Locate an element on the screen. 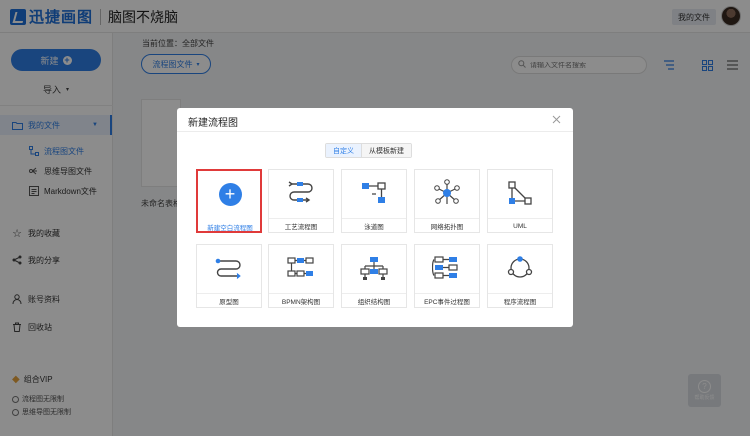 Image resolution: width=750 pixels, height=436 pixels. epc-icon is located at coordinates (447, 268).